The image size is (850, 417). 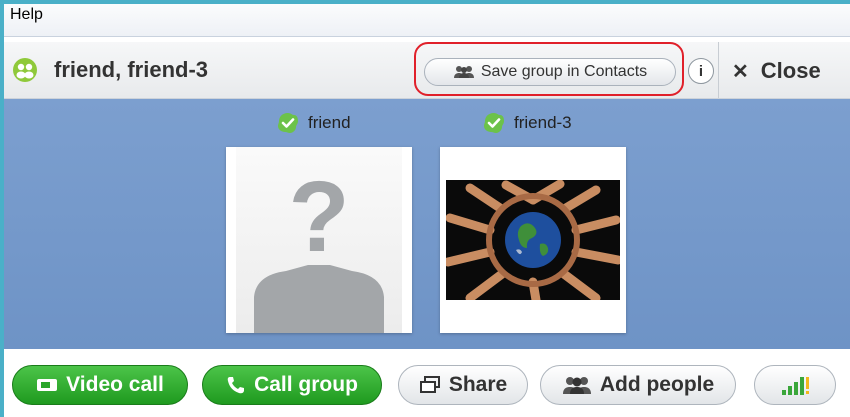 What do you see at coordinates (740, 71) in the screenshot?
I see `close-icon: ✕` at bounding box center [740, 71].